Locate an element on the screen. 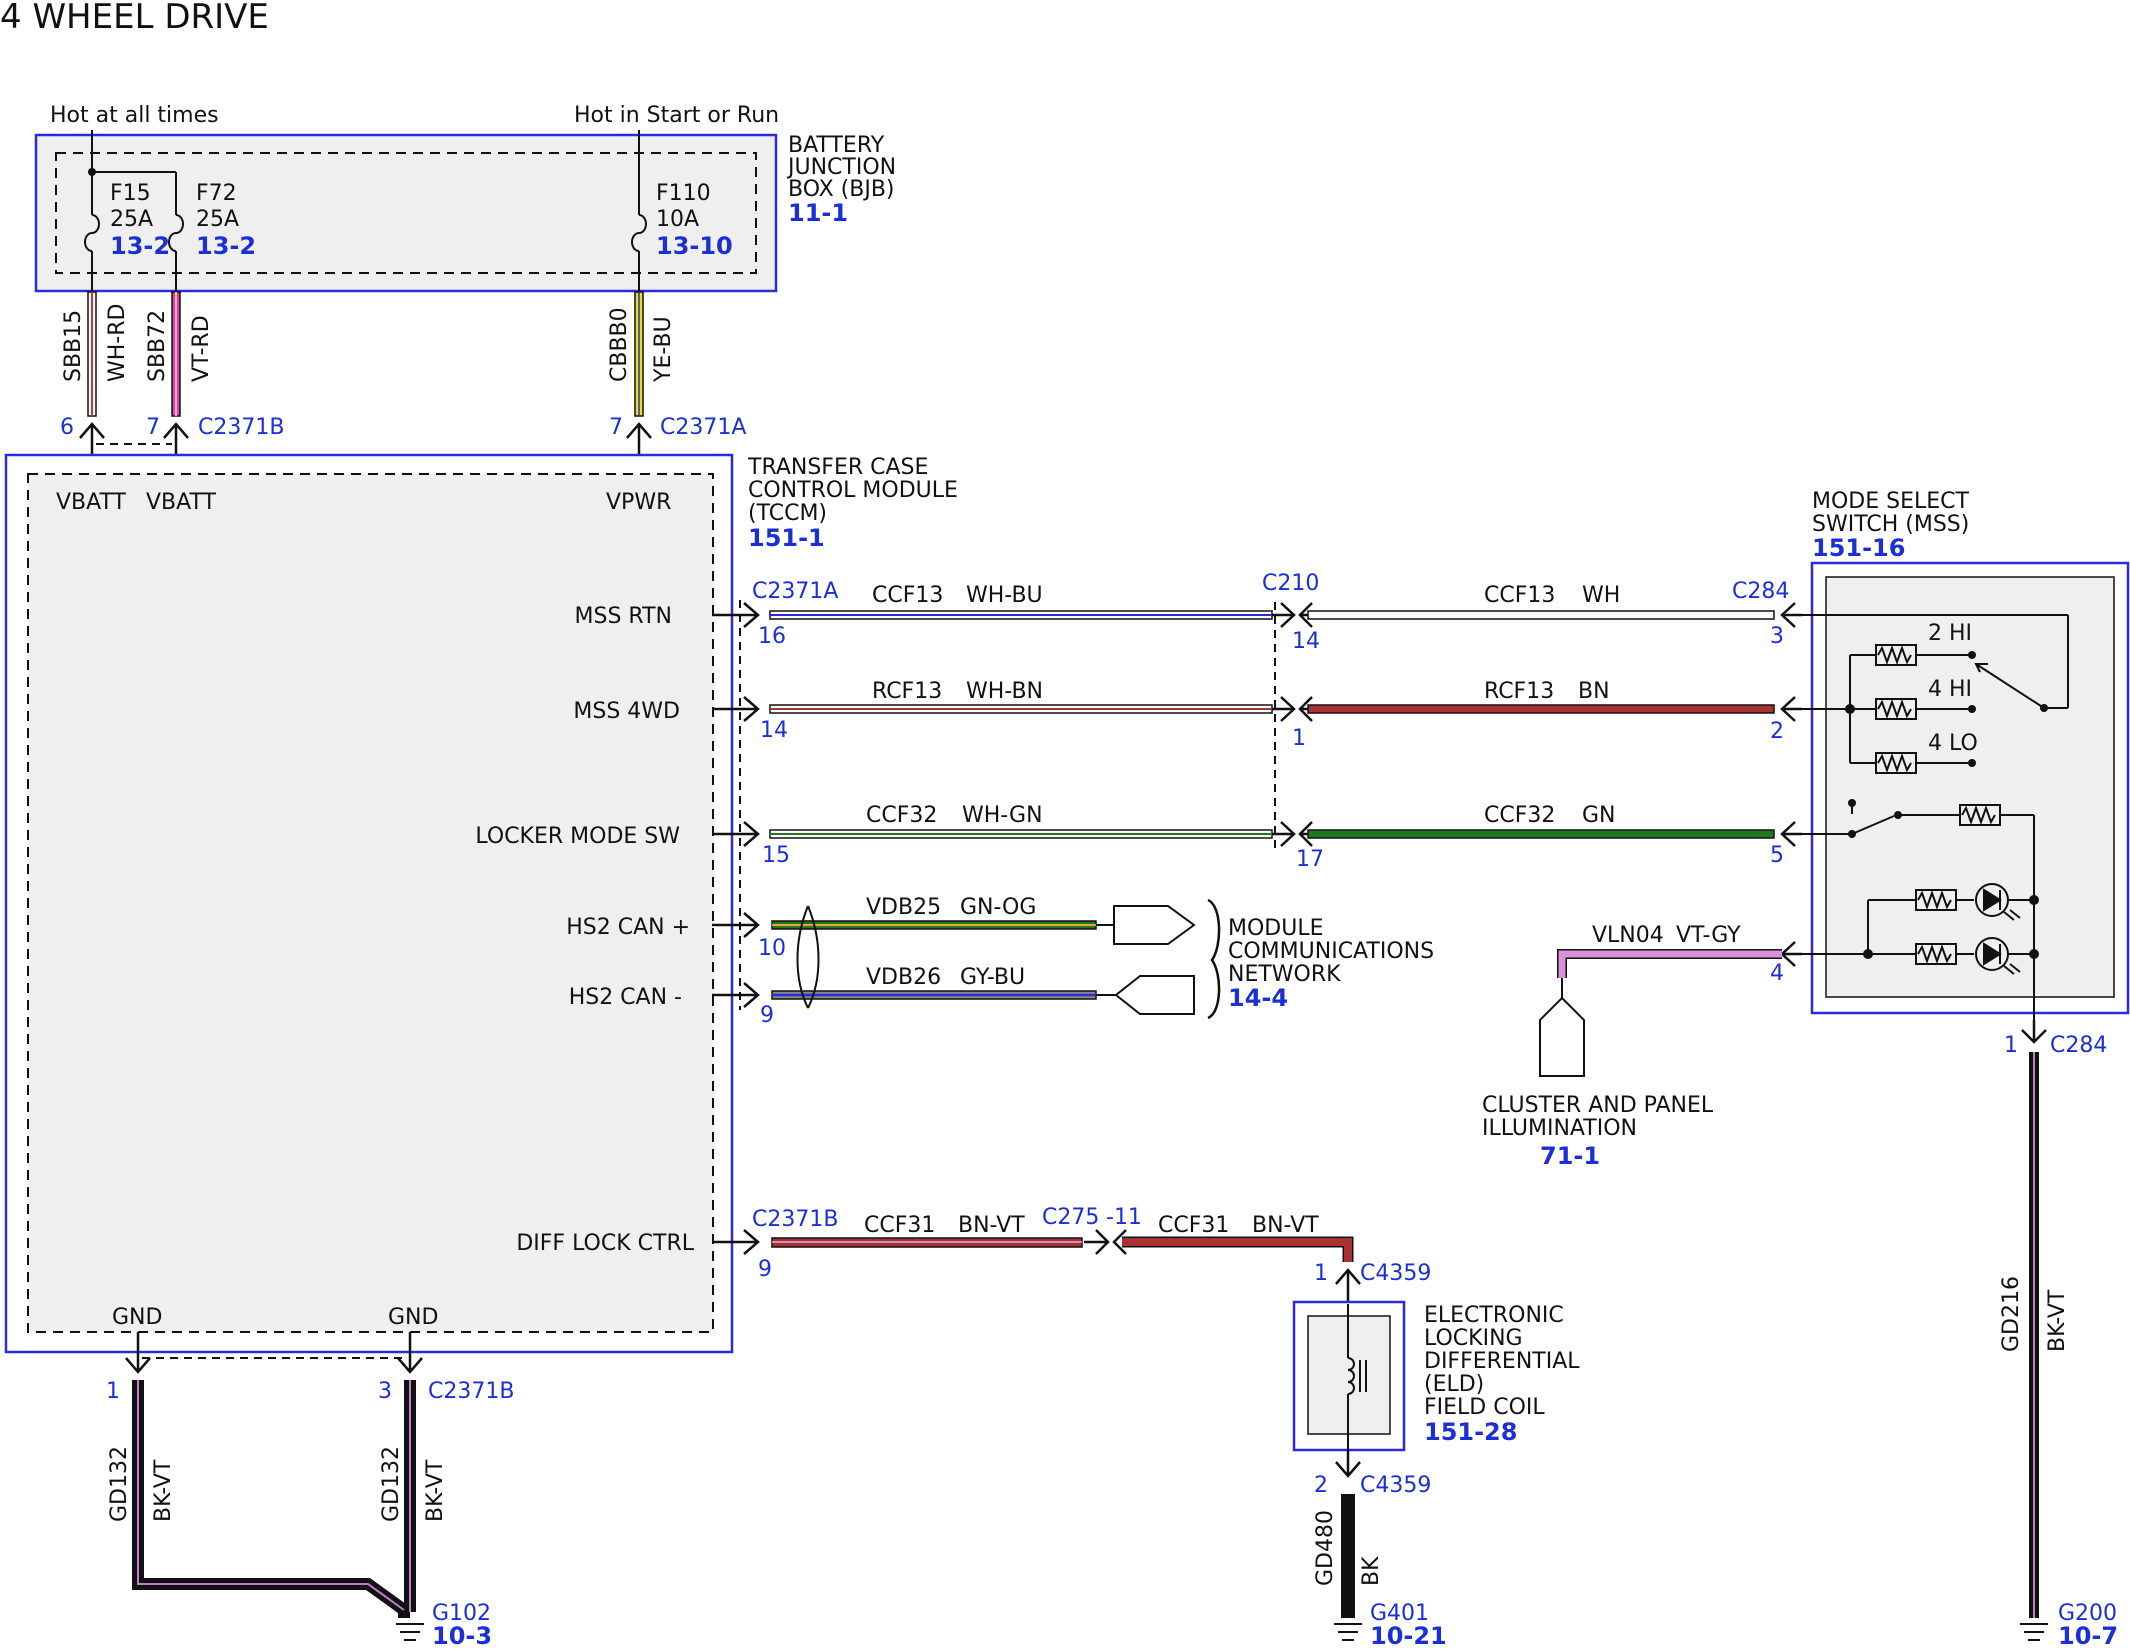 This screenshot has width=2130, height=1649. wire-gd132-1-circuit: GD132 is located at coordinates (119, 1484).